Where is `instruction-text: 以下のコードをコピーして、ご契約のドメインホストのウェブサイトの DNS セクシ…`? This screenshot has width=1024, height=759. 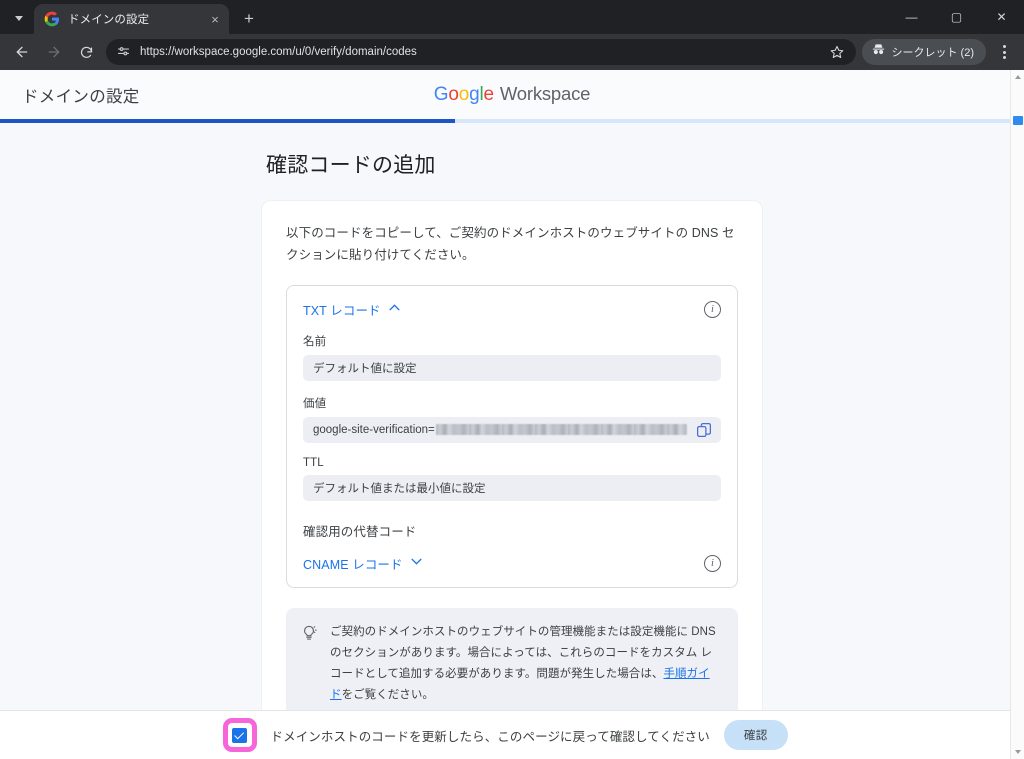 instruction-text: 以下のコードをコピーして、ご契約のドメインホストのウェブサイトの DNS セクシ… is located at coordinates (510, 244).